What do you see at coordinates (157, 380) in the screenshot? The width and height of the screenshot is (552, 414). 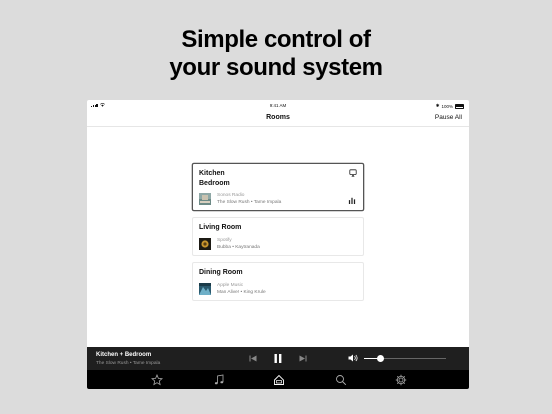 I see `tab-favorites-star-icon` at bounding box center [157, 380].